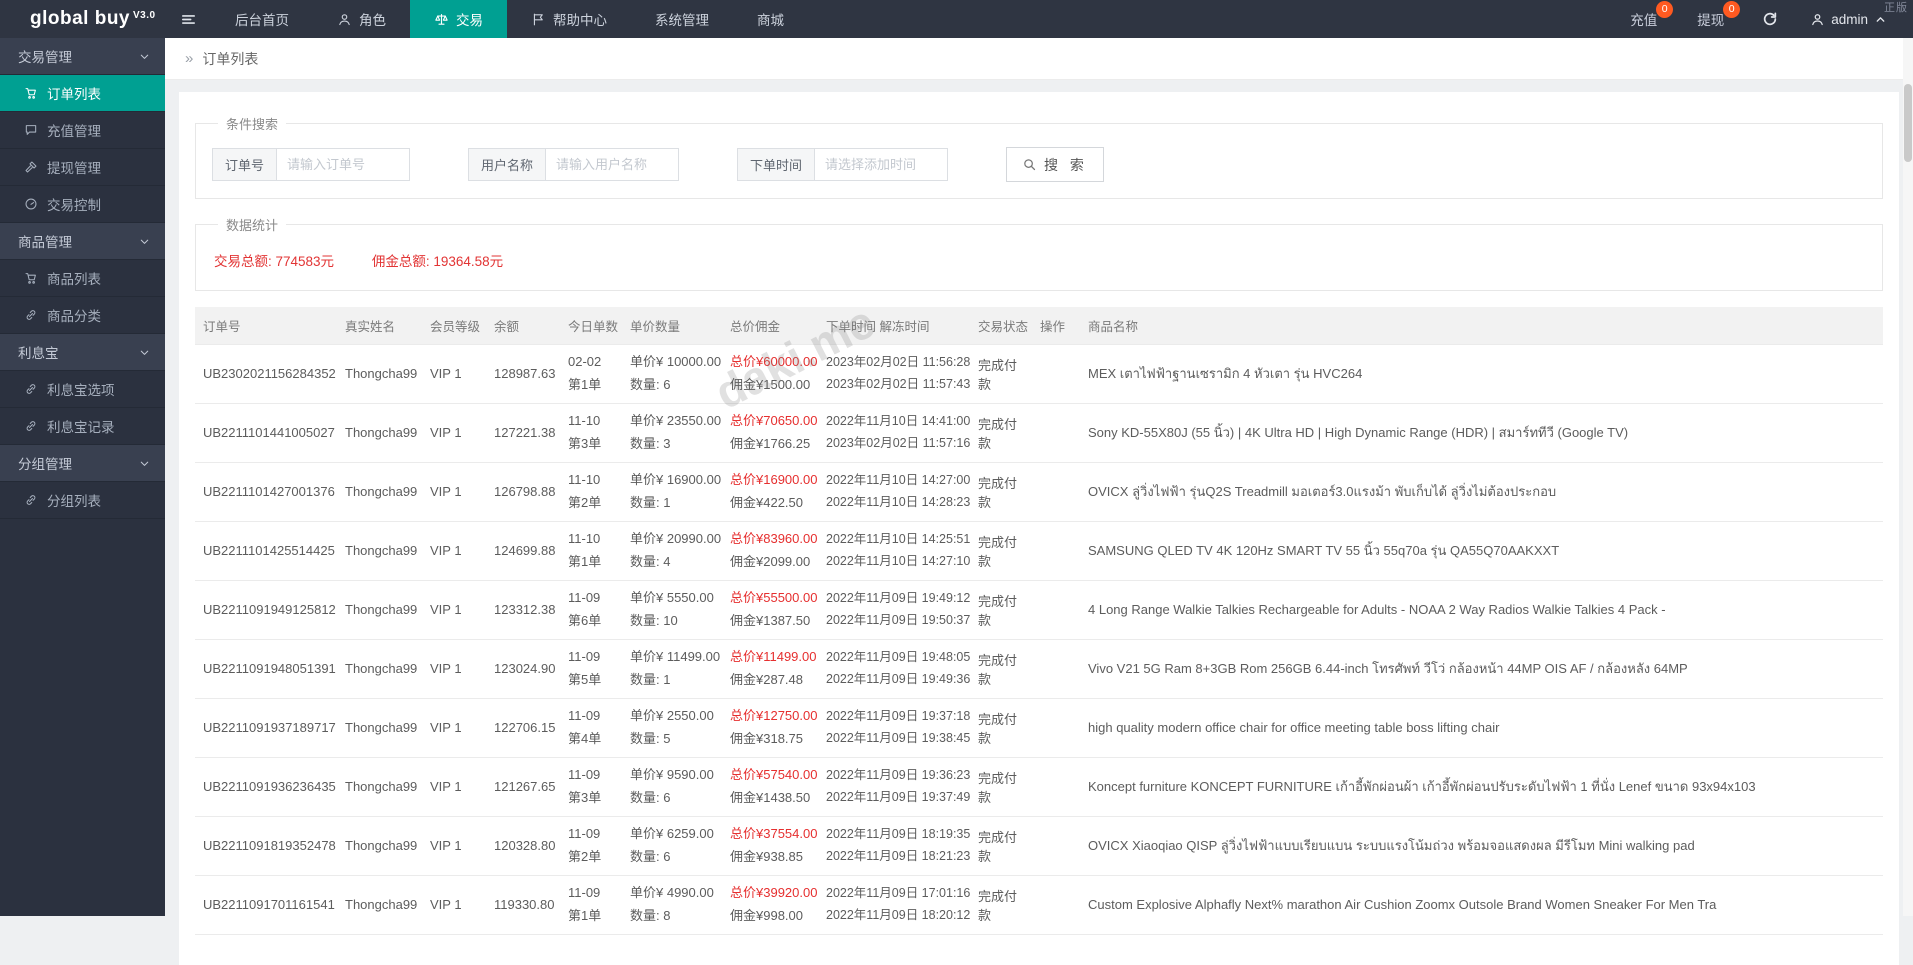 The image size is (1913, 965). Describe the element at coordinates (82, 315) in the screenshot. I see `sidebar-item: 商品分类` at that location.